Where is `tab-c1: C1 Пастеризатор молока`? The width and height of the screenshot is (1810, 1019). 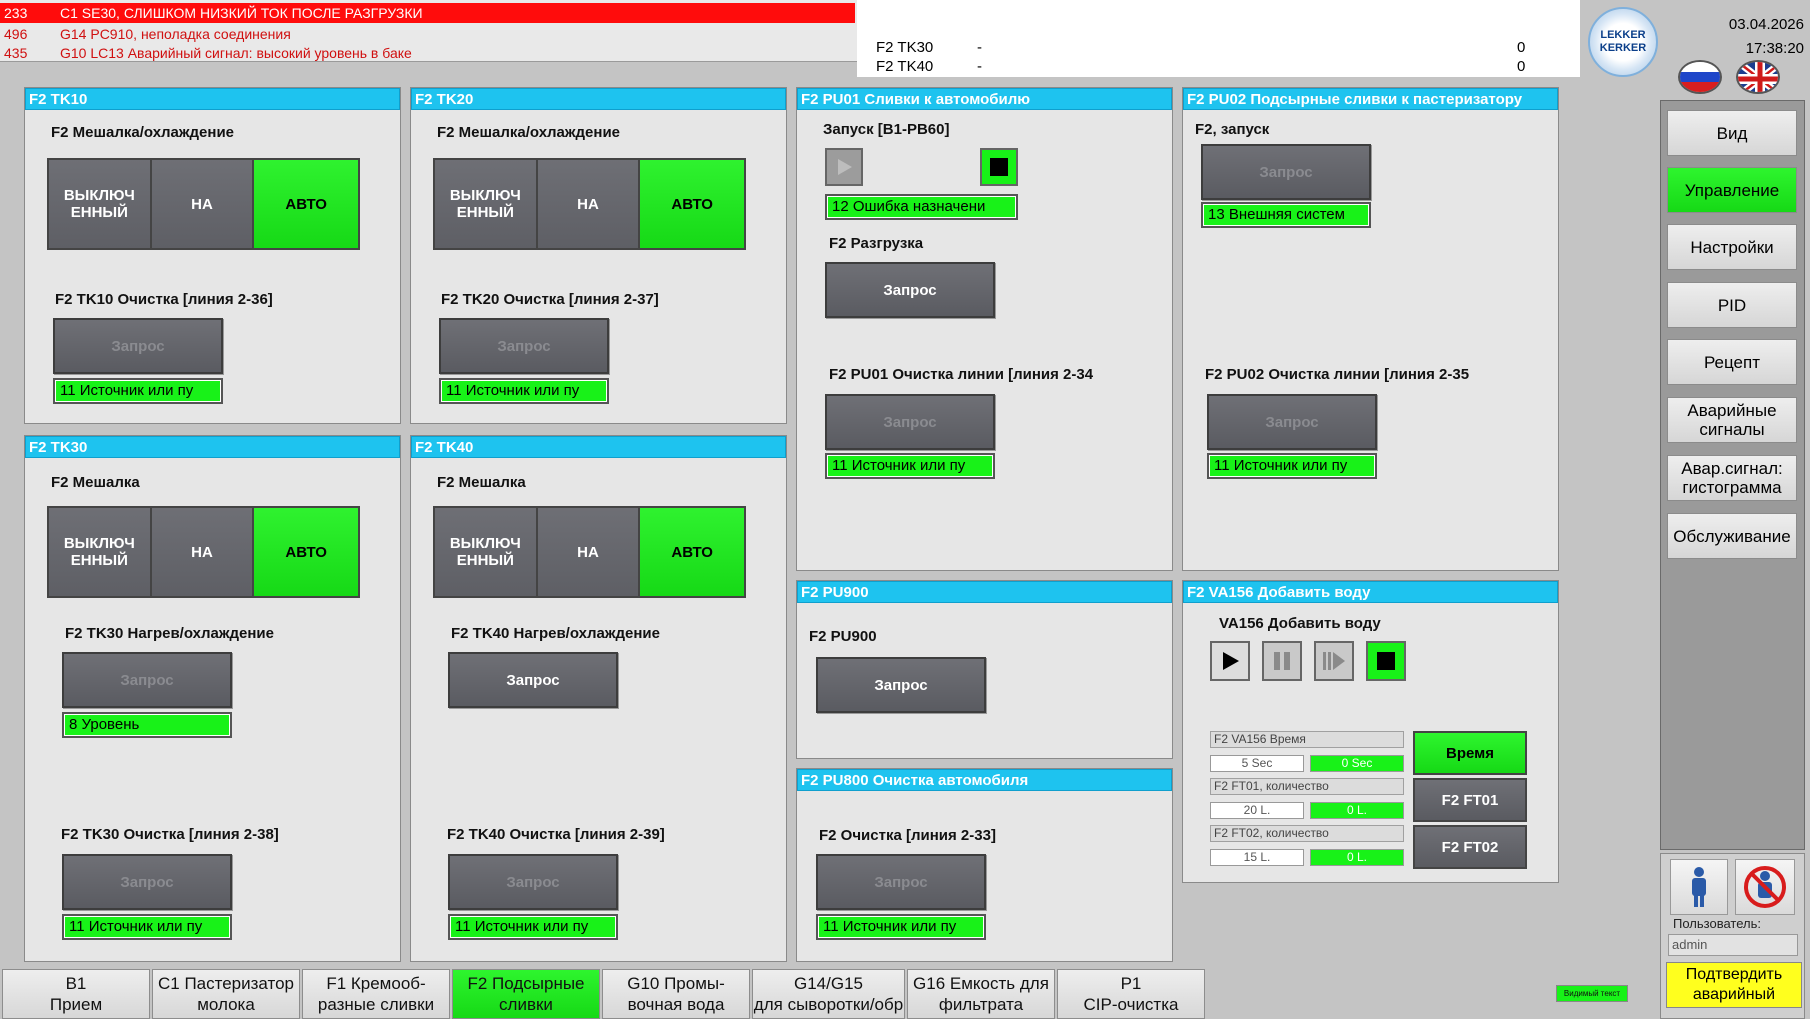
tab-c1: C1 Пастеризатор молока is located at coordinates (226, 994).